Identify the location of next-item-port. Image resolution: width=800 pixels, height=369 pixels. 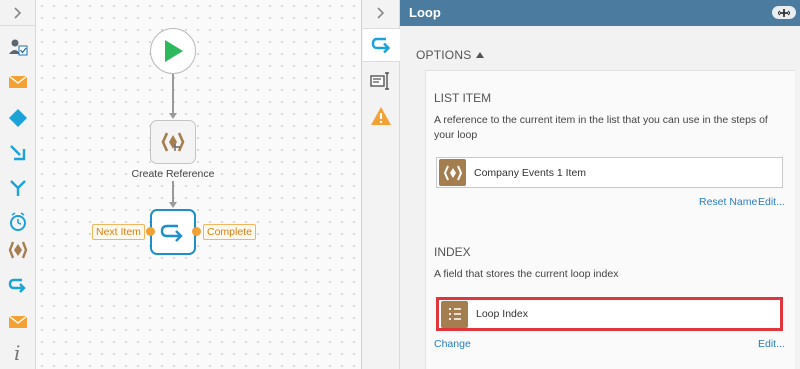
(150, 231).